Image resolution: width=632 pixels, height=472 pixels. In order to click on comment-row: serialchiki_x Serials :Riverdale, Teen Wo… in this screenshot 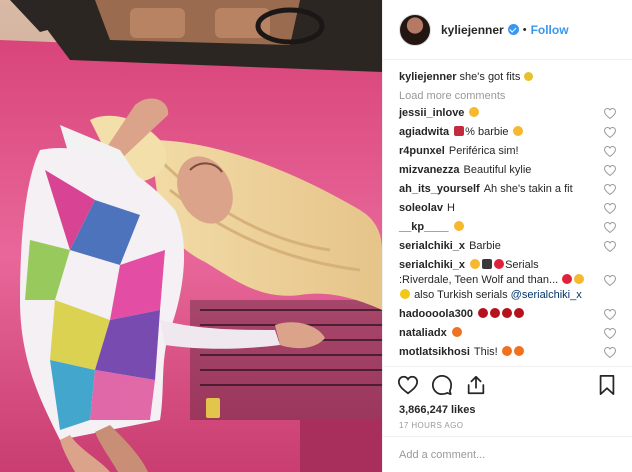, I will do `click(507, 280)`.